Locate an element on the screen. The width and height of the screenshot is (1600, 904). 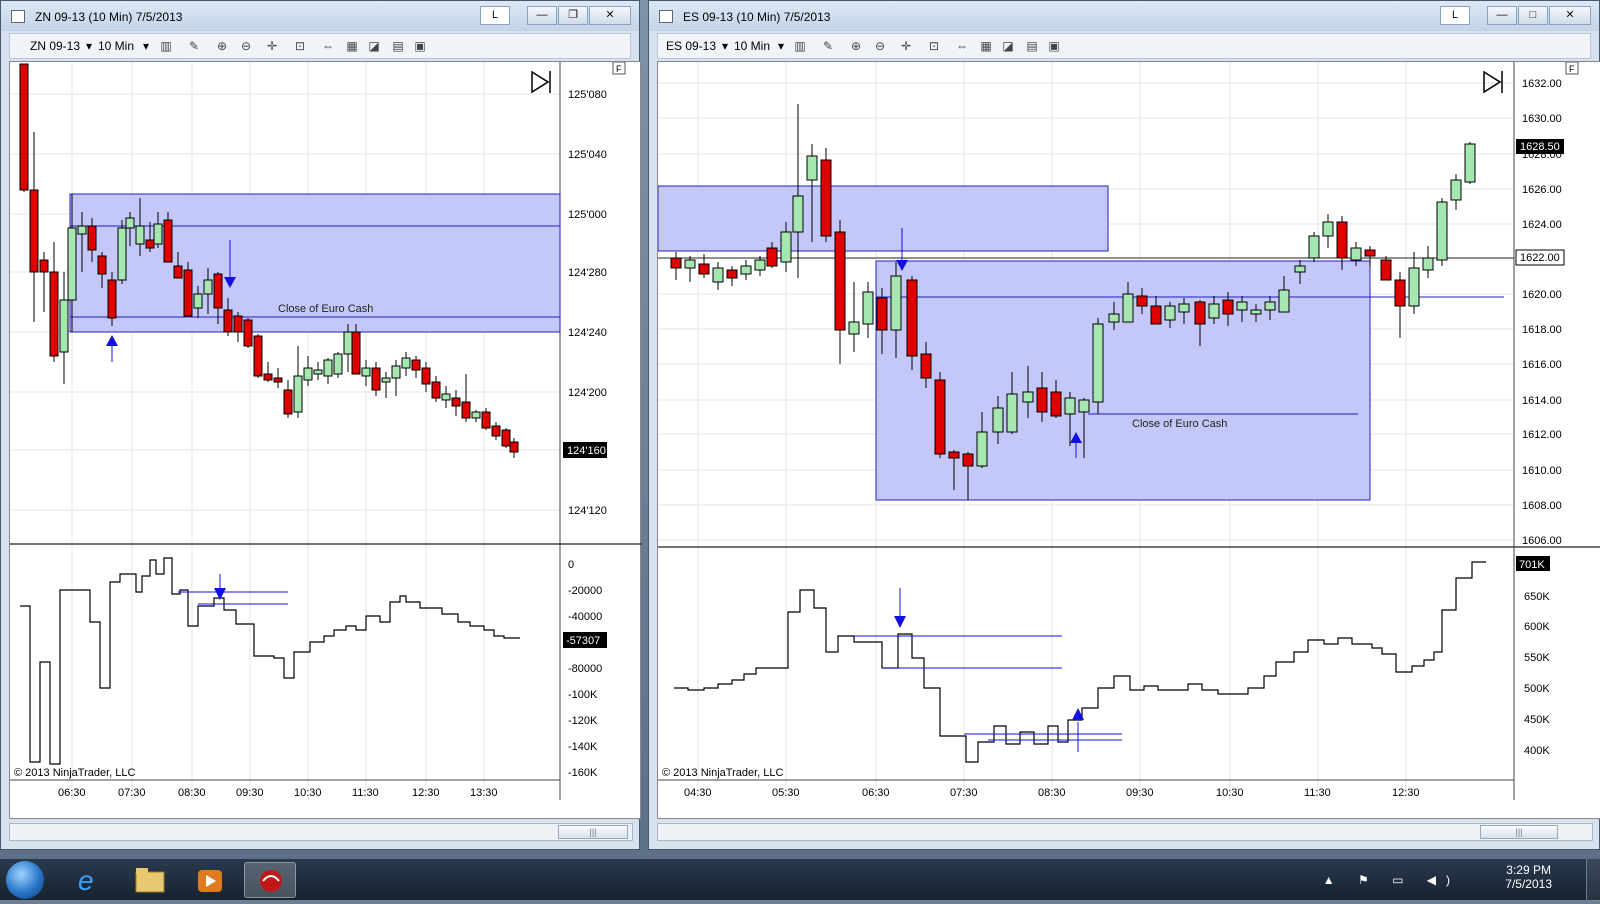
show-desktop-button is located at coordinates (1593, 880).